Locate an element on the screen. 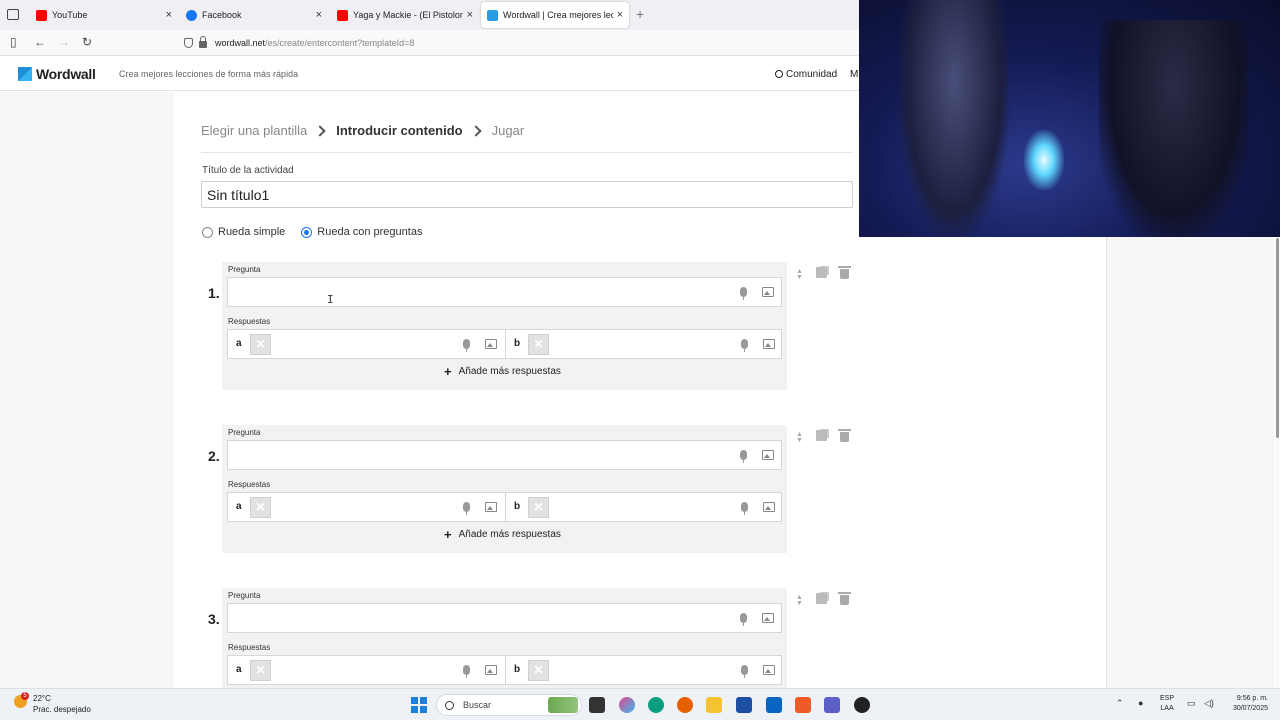  url-path: /es/create/entercontent?templateId=8 is located at coordinates (340, 43).